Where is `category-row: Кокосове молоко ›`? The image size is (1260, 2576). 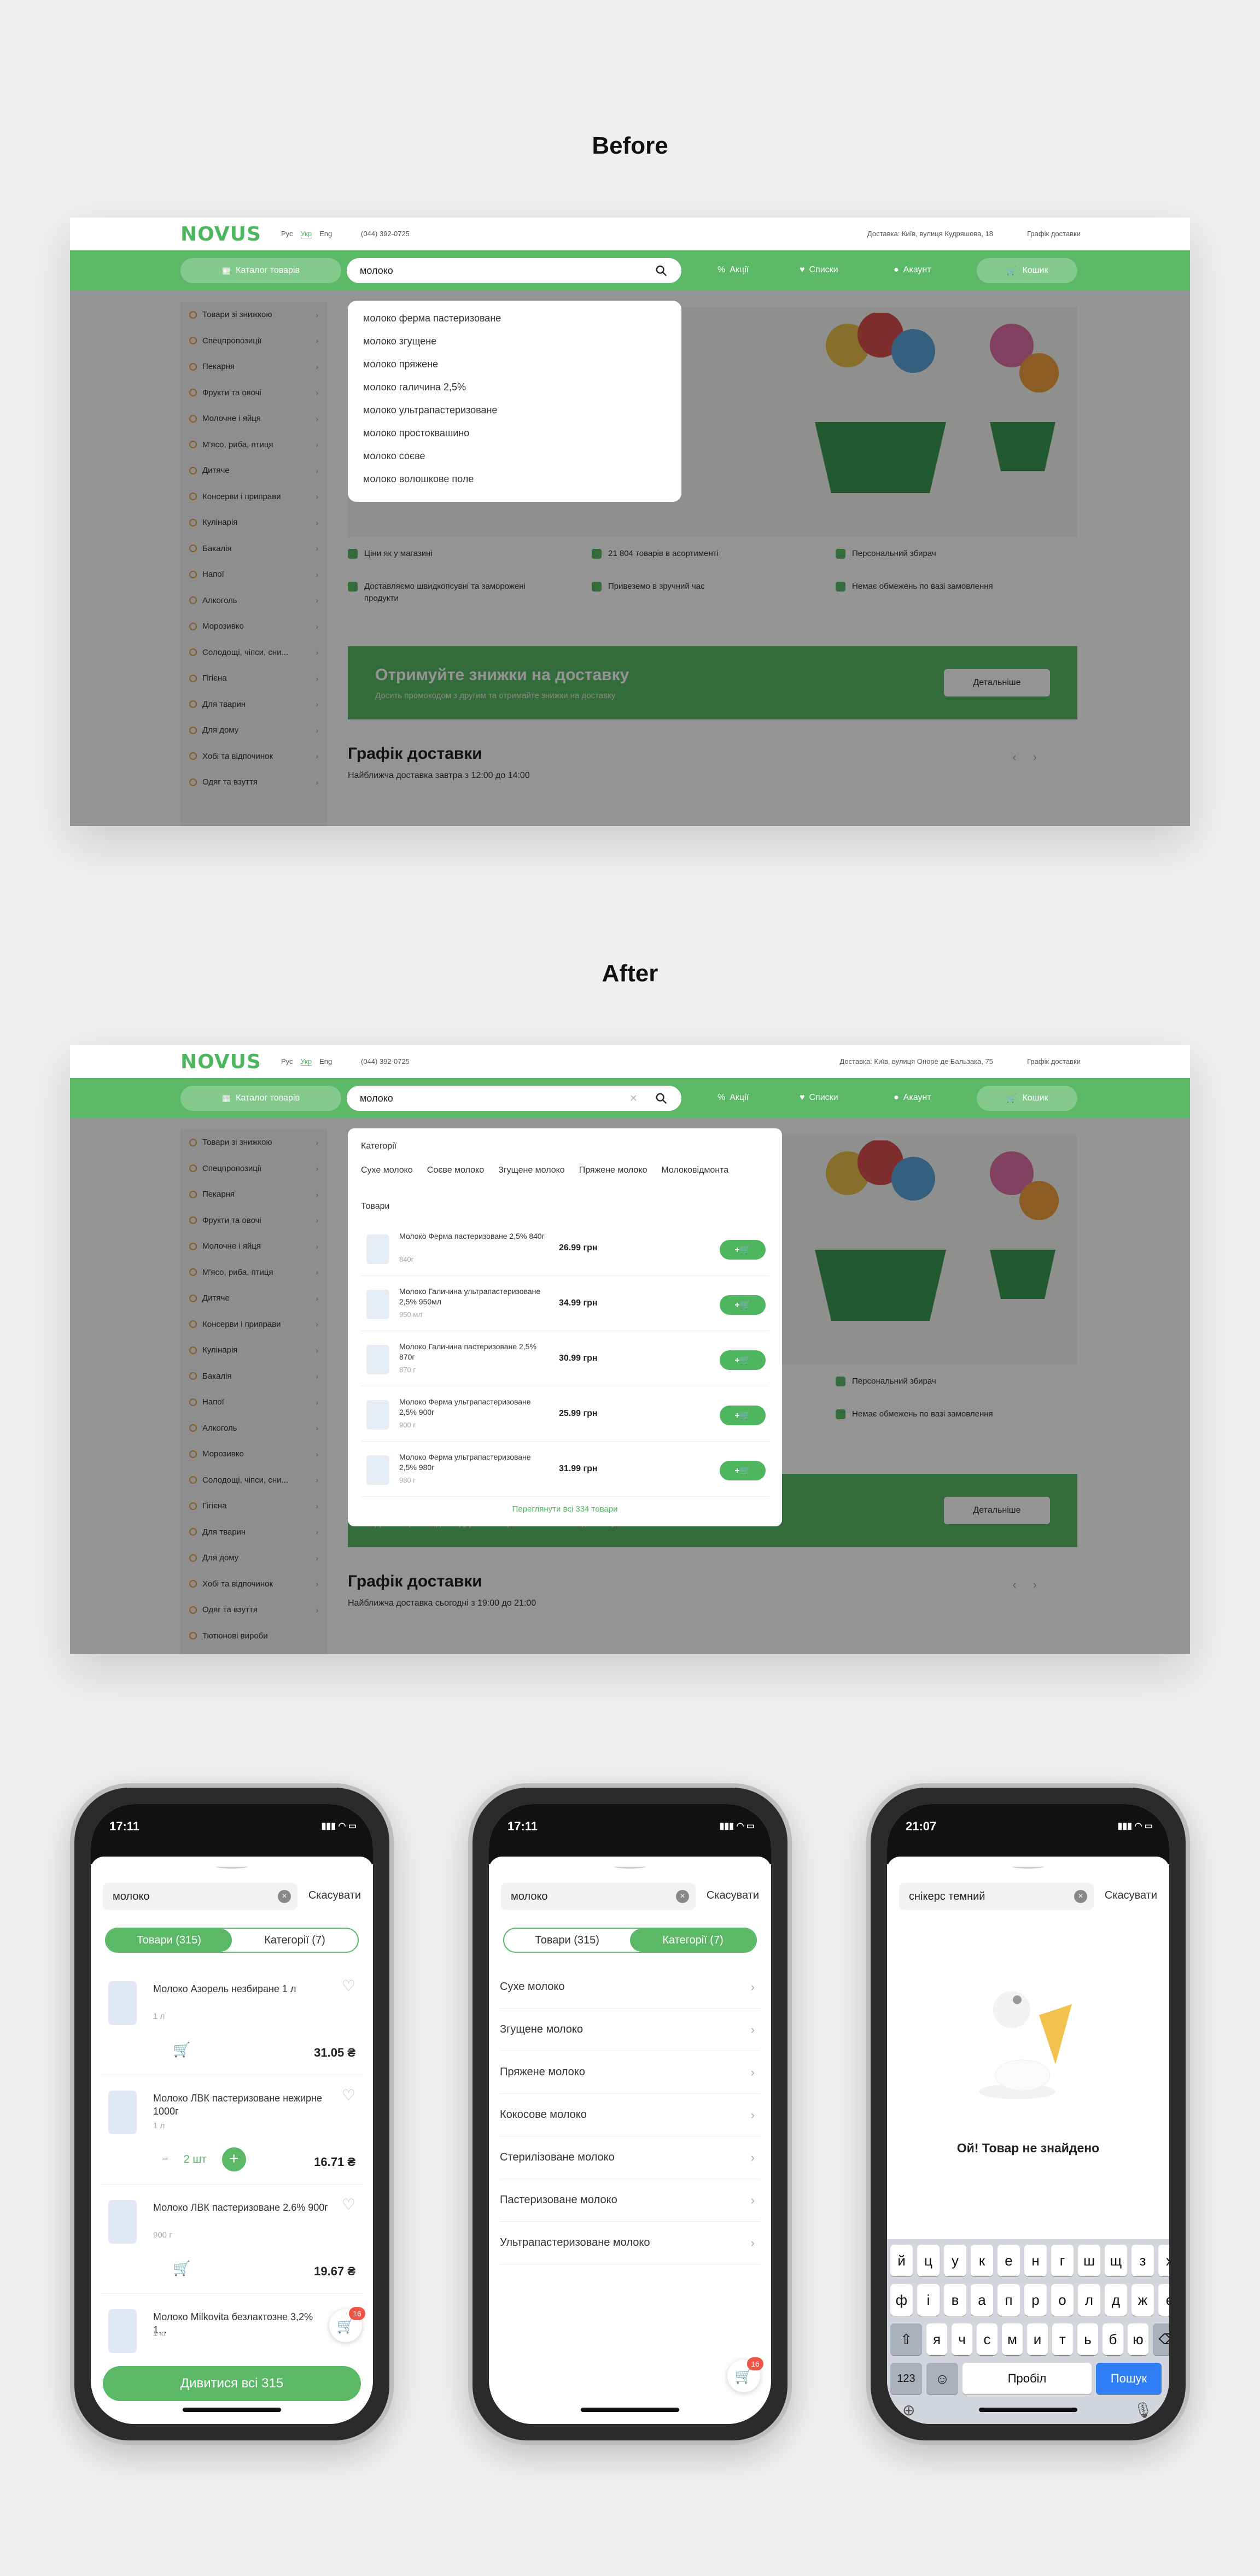
category-row: Кокосове молоко › is located at coordinates (630, 2115).